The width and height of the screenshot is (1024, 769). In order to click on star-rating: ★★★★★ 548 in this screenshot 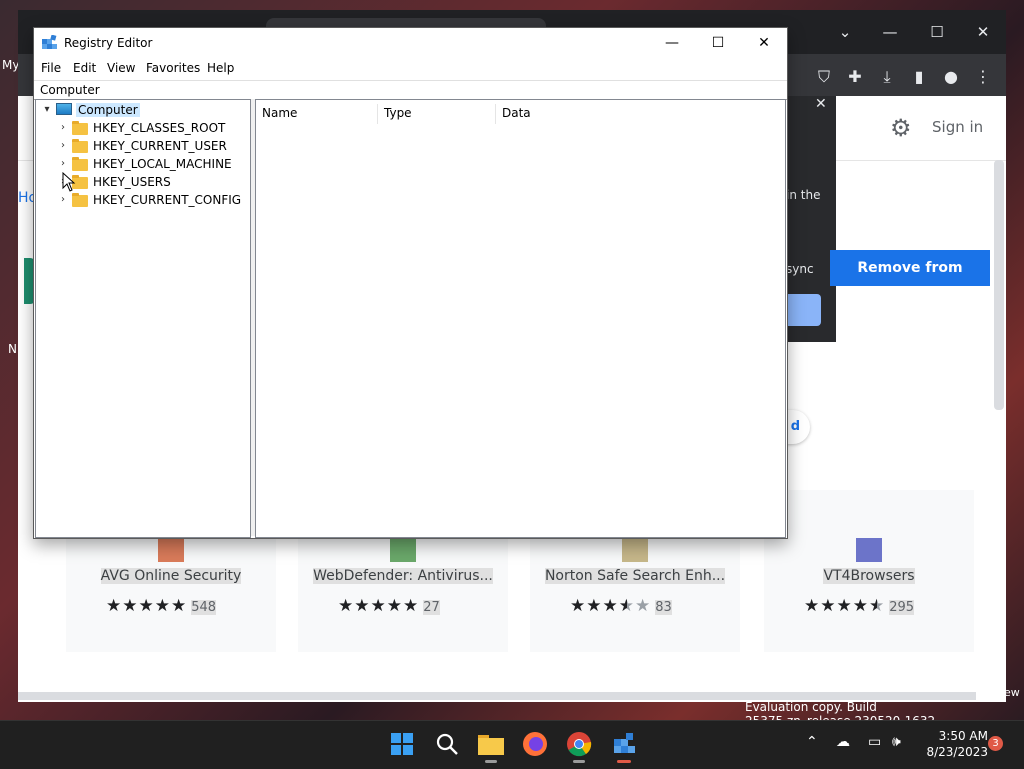, I will do `click(161, 606)`.